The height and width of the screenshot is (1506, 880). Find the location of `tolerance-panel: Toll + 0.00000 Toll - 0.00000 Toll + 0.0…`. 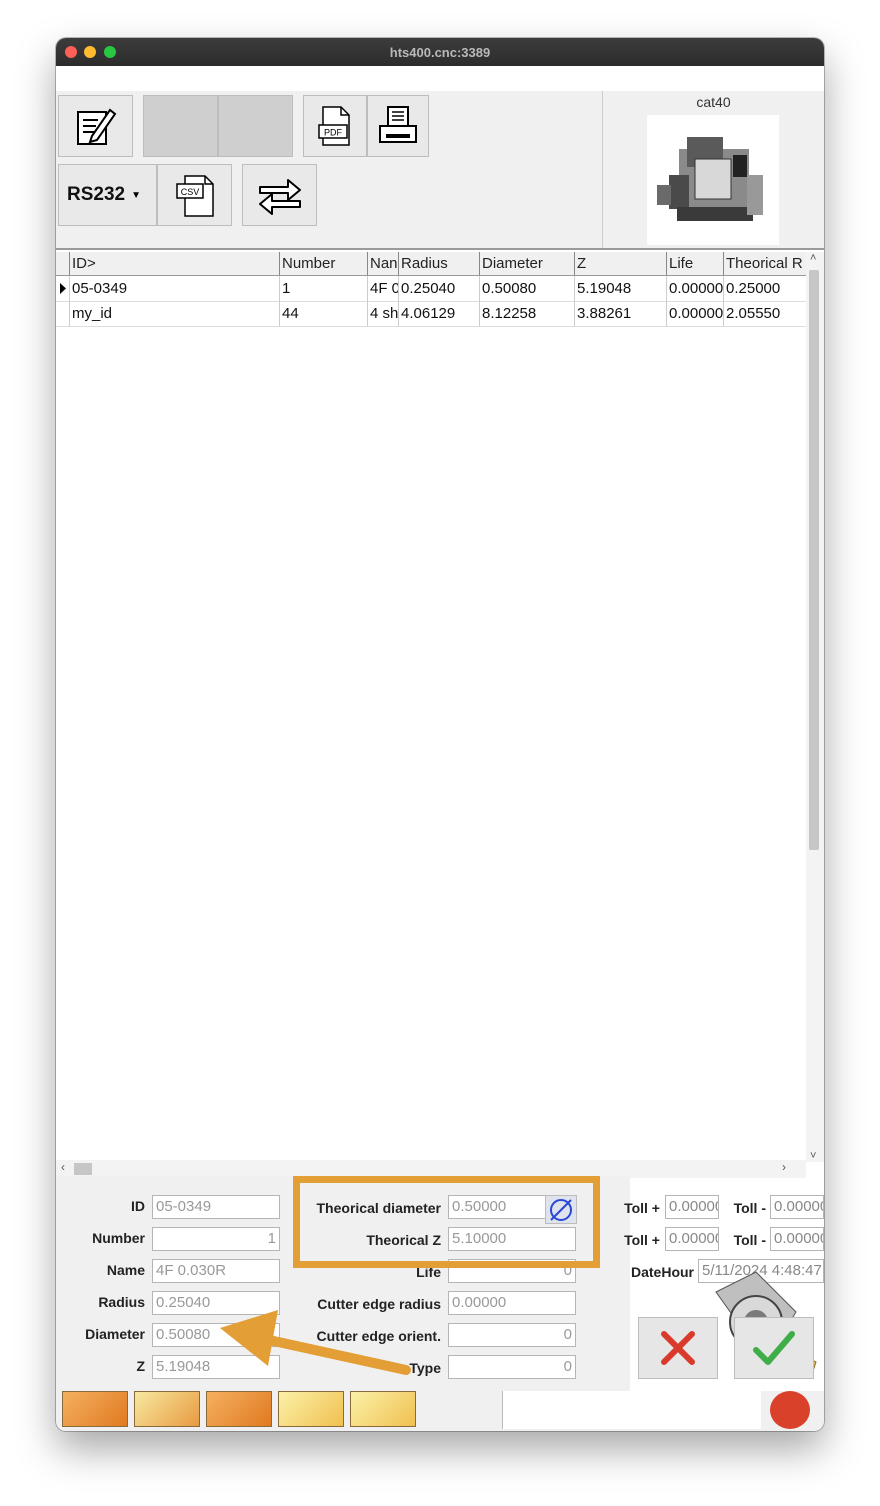

tolerance-panel: Toll + 0.00000 Toll - 0.00000 Toll + 0.0… is located at coordinates (724, 1288).